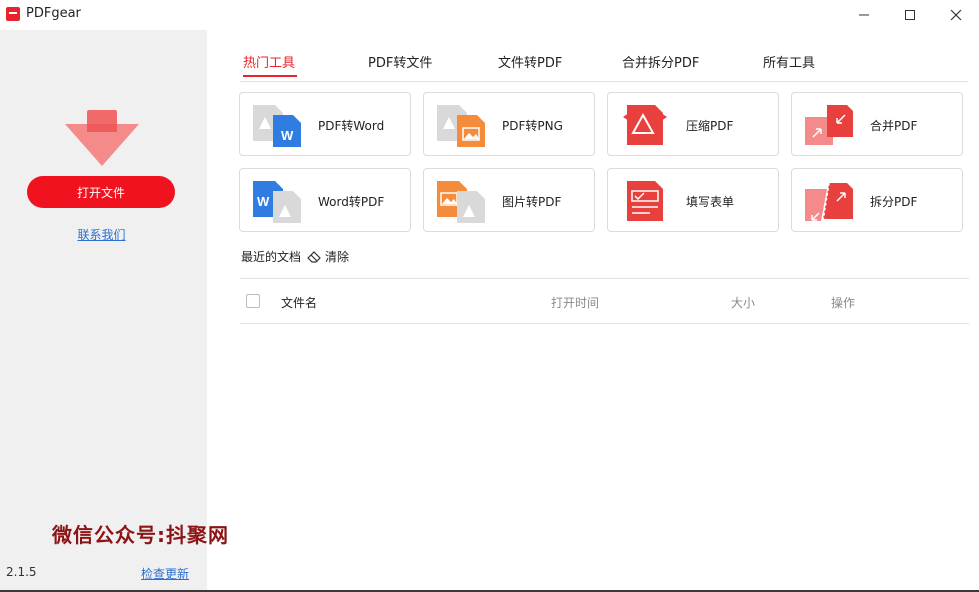 This screenshot has width=979, height=592. I want to click on download-arrow-icon, so click(102, 138).